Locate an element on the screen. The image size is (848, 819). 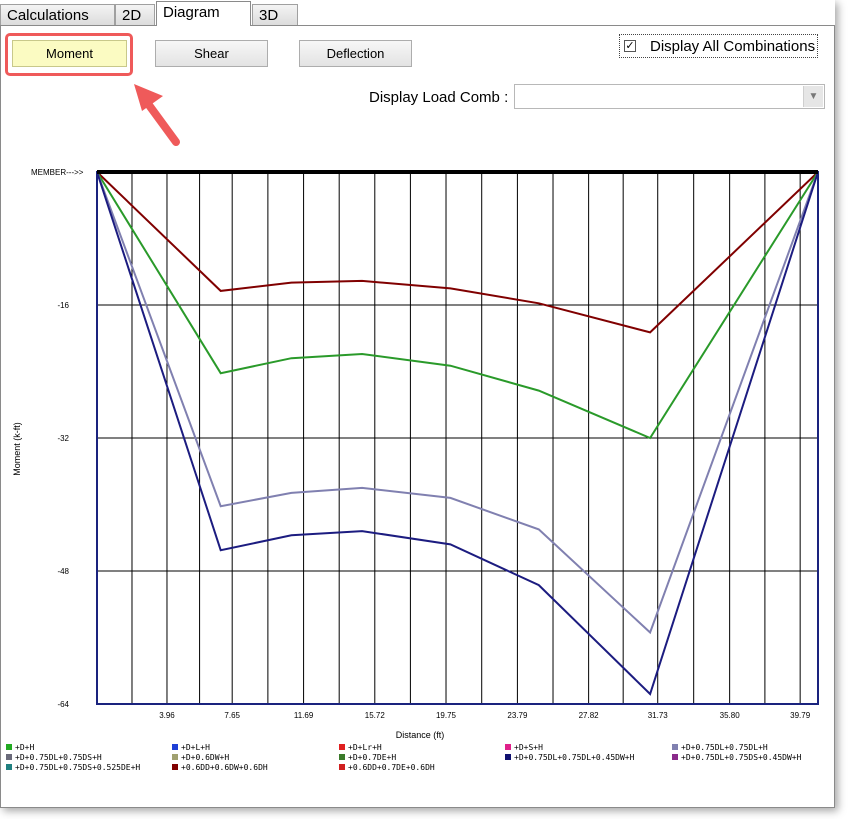
legend-item: +D+0.6DW+H is located at coordinates (200, 757).